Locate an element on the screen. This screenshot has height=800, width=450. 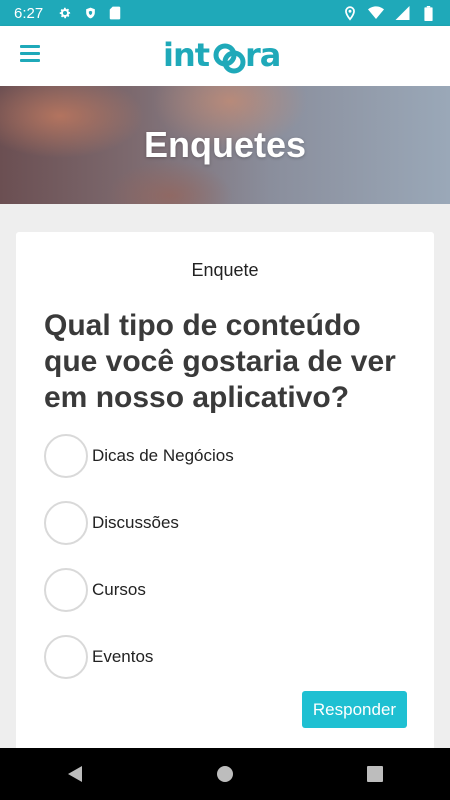
poll-option: Cursos is located at coordinates (234, 590).